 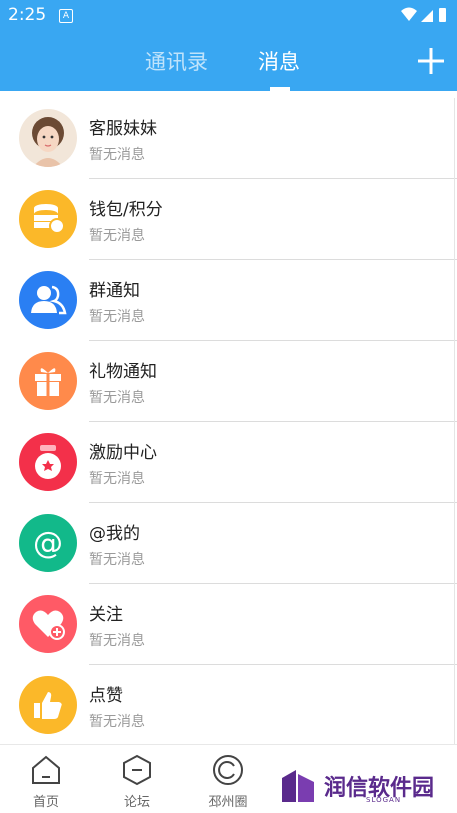 What do you see at coordinates (106, 696) in the screenshot?
I see `item-title: 点赞` at bounding box center [106, 696].